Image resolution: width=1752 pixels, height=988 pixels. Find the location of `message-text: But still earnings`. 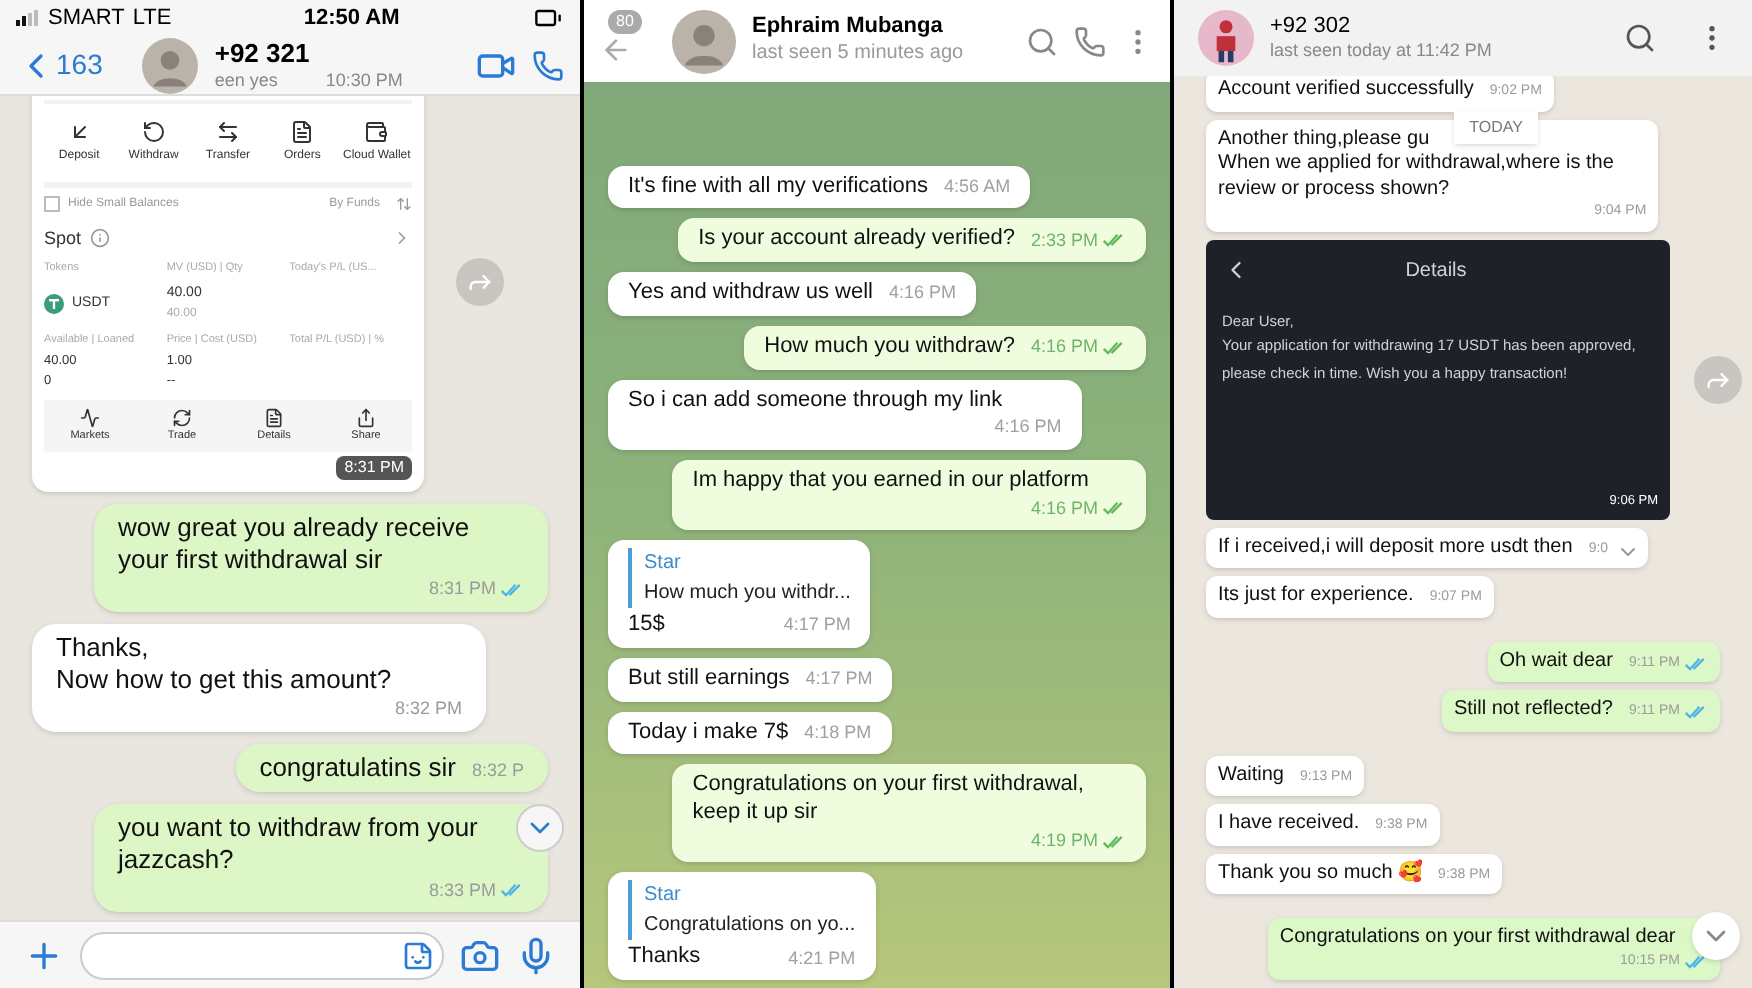

message-text: But still earnings is located at coordinates (709, 679).